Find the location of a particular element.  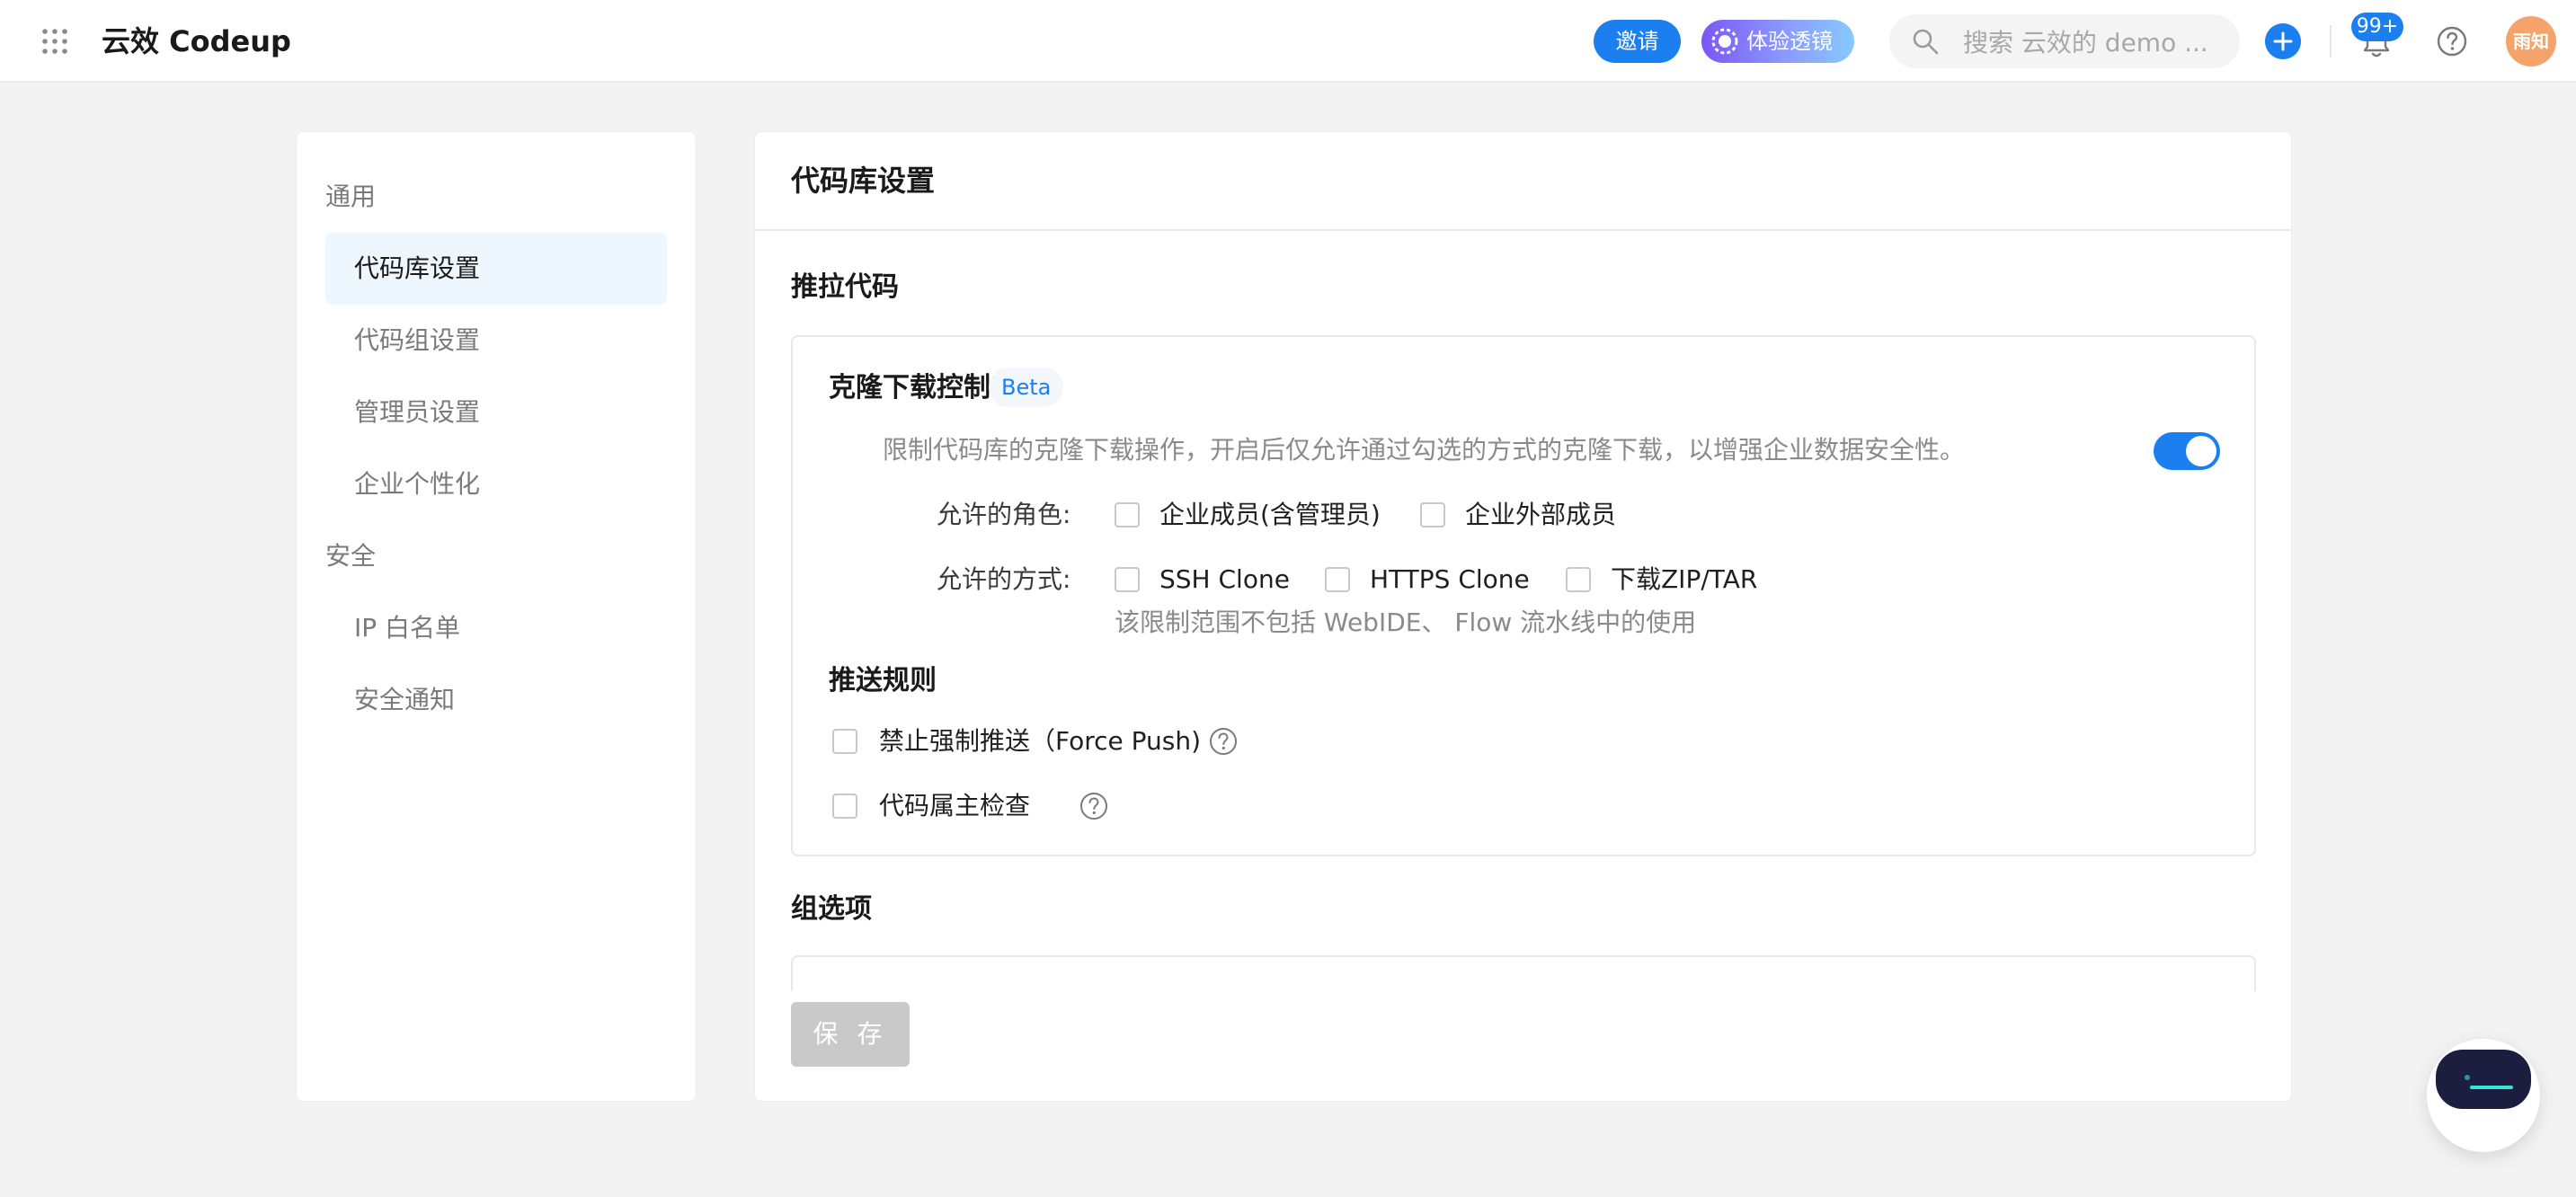

label-owner-check: 代码属主检查 is located at coordinates (955, 805).